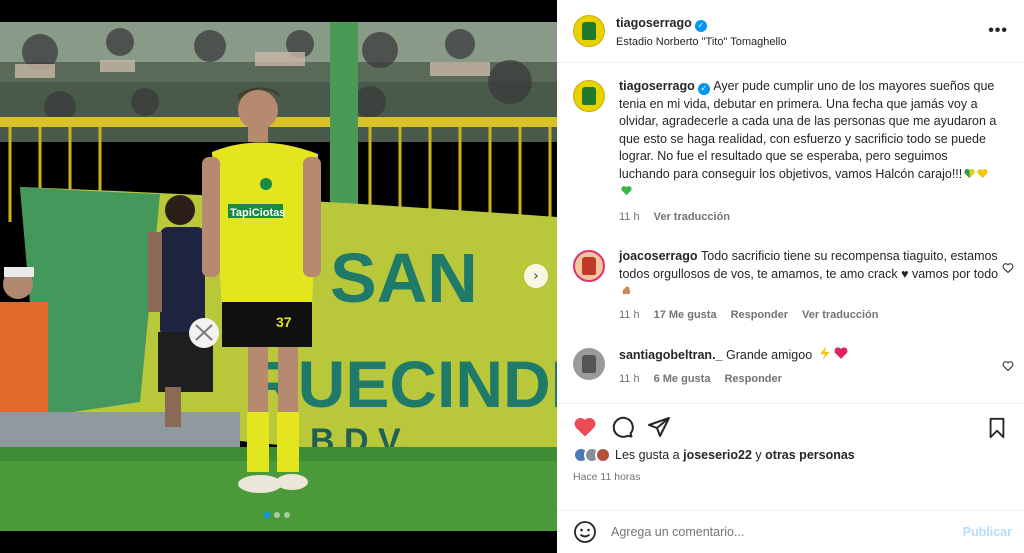 The width and height of the screenshot is (1024, 553). Describe the element at coordinates (776, 532) in the screenshot. I see `comment-input` at that location.